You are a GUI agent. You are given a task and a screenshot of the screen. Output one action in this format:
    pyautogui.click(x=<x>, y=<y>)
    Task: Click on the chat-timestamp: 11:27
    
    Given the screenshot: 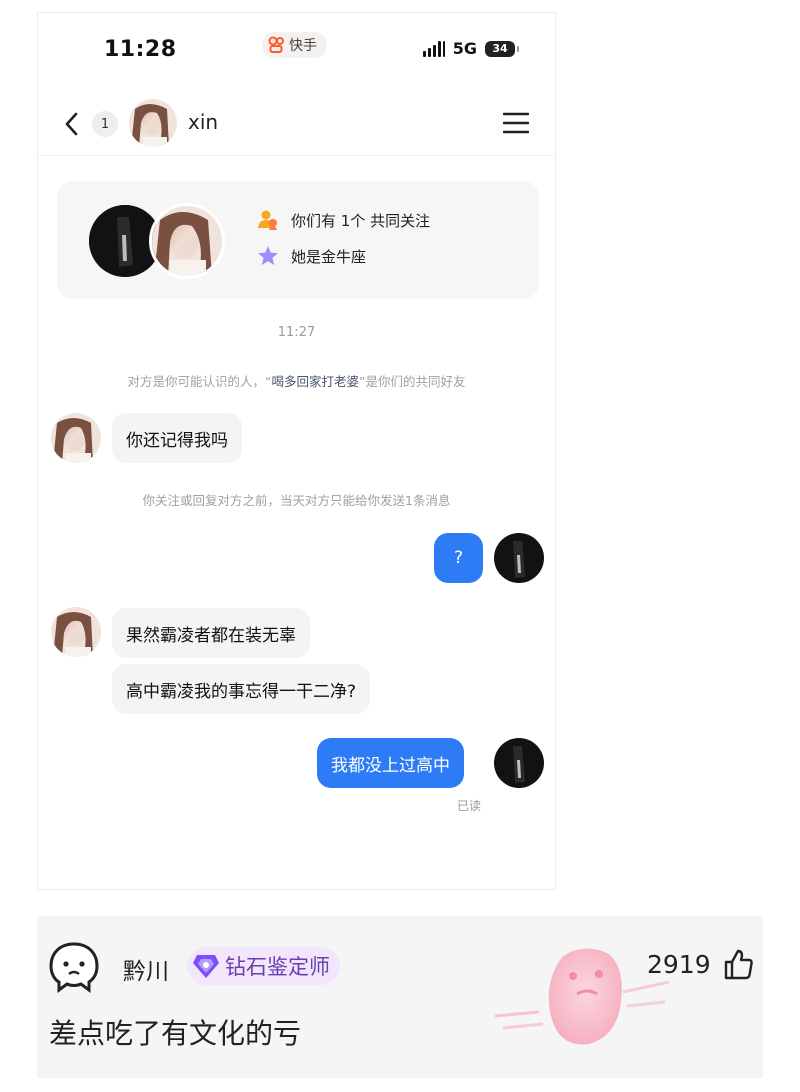 What is the action you would take?
    pyautogui.click(x=296, y=332)
    